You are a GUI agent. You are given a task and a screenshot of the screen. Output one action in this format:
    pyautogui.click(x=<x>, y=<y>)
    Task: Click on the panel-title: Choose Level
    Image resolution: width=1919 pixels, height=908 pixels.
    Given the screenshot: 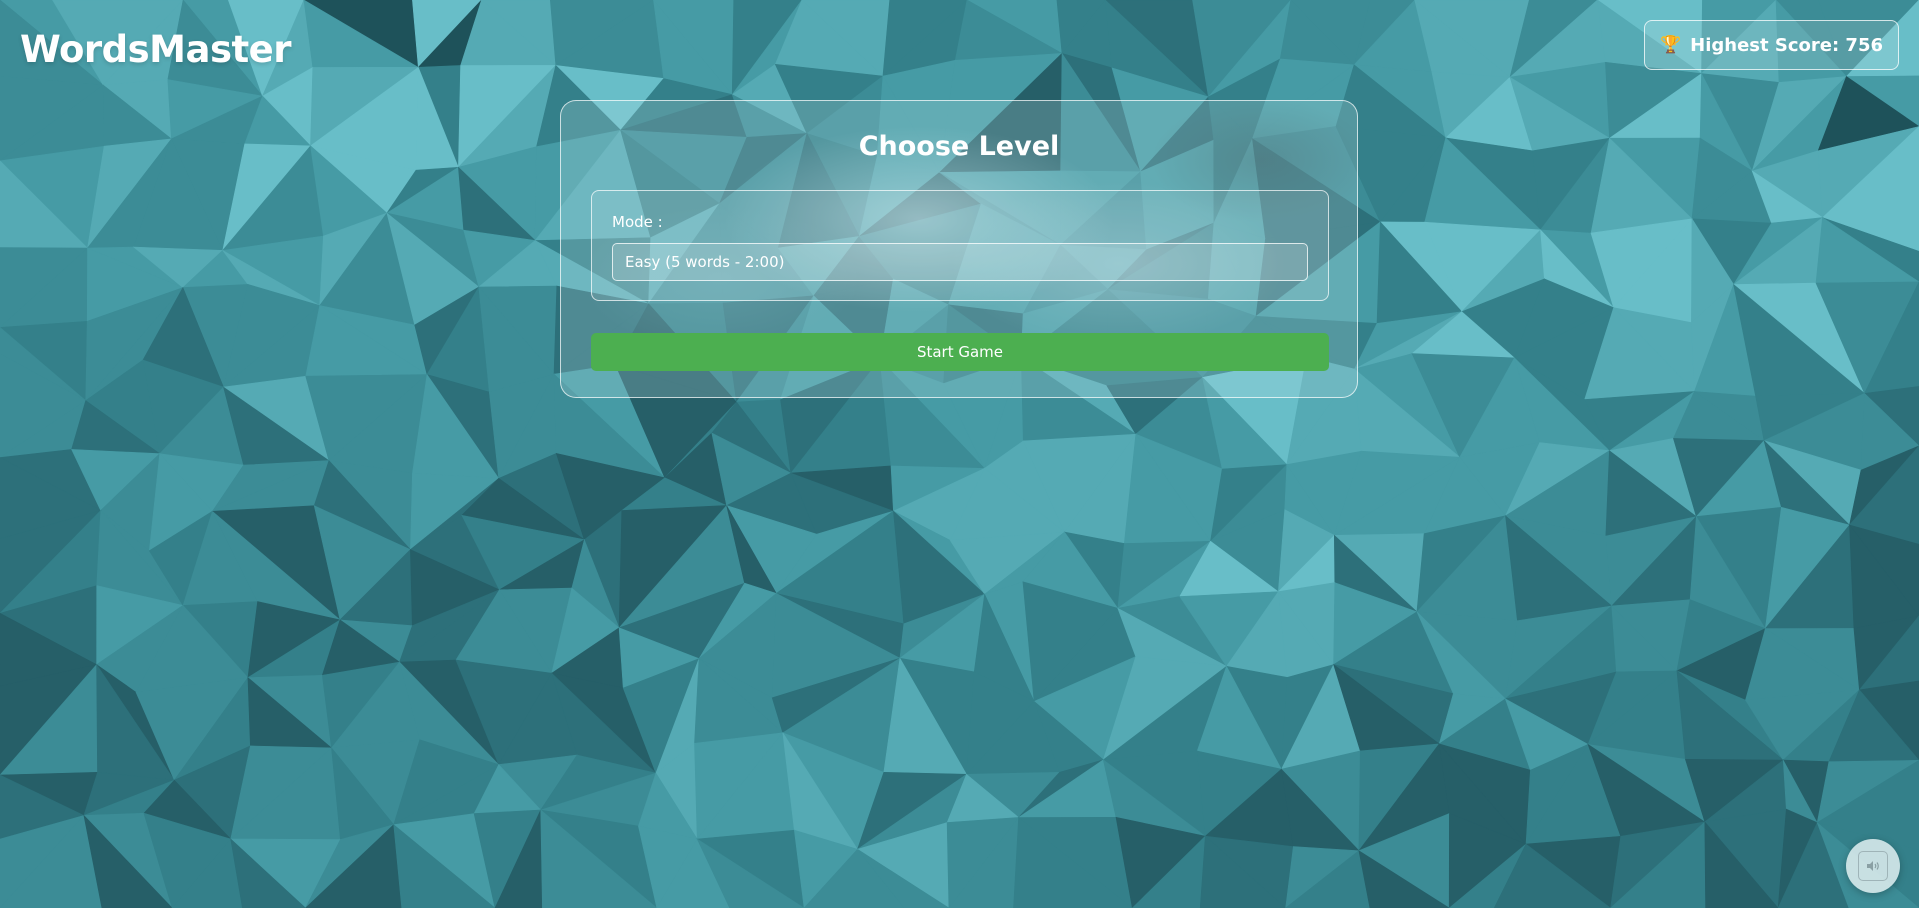 What is the action you would take?
    pyautogui.click(x=959, y=146)
    